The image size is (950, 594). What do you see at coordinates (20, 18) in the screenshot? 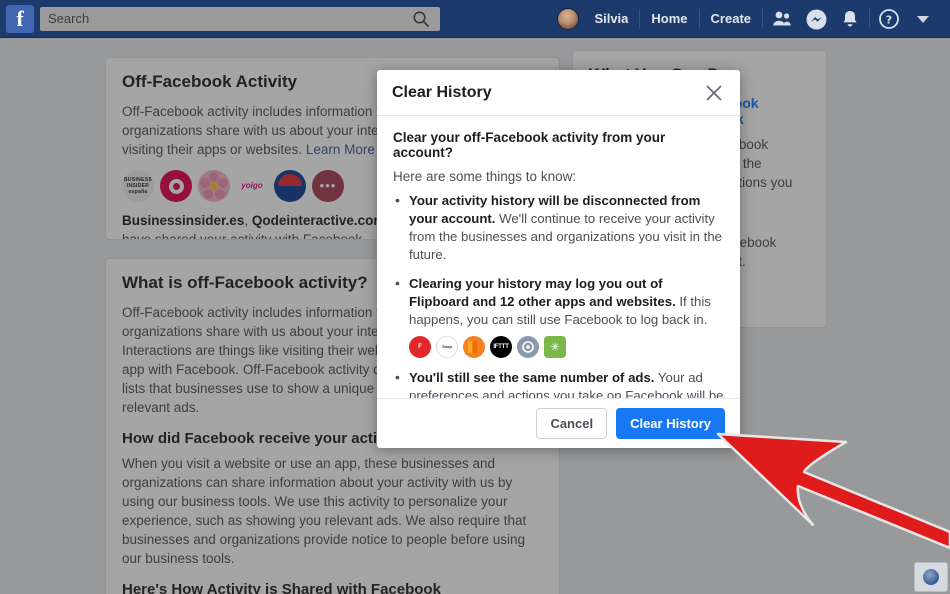
I see `facebook-logo: f` at bounding box center [20, 18].